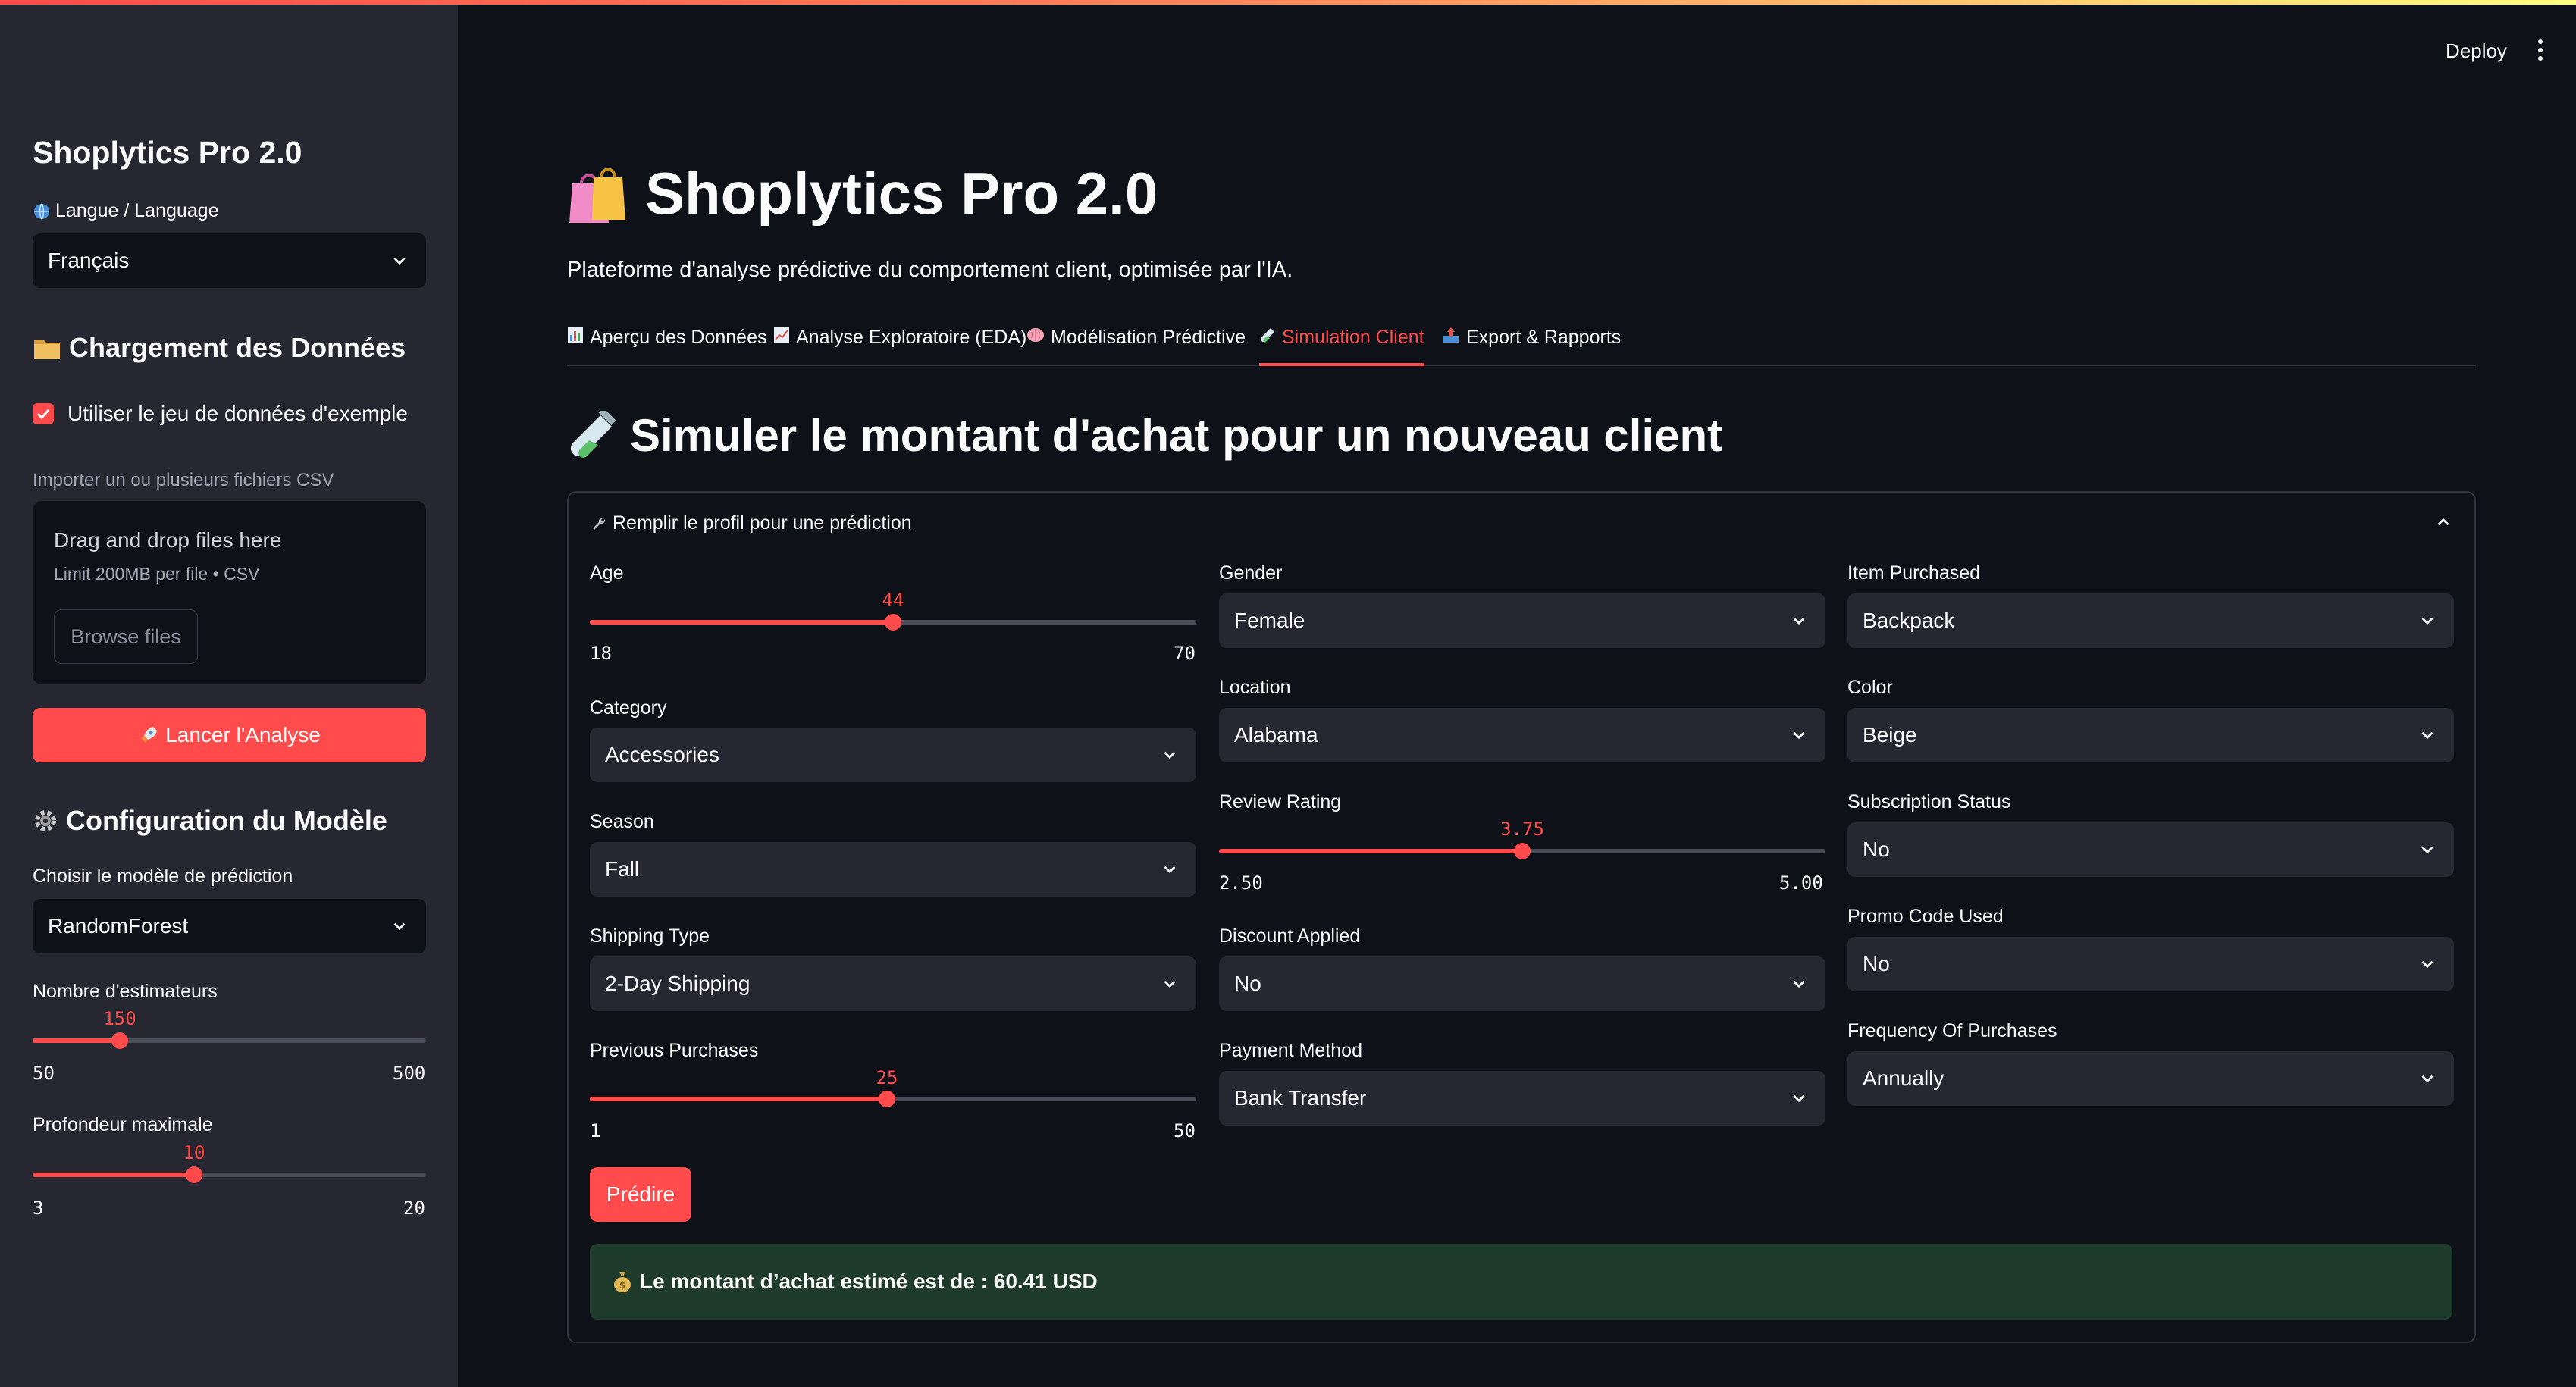 This screenshot has width=2576, height=1387. Describe the element at coordinates (409, 1073) in the screenshot. I see `estimators-max: 500` at that location.